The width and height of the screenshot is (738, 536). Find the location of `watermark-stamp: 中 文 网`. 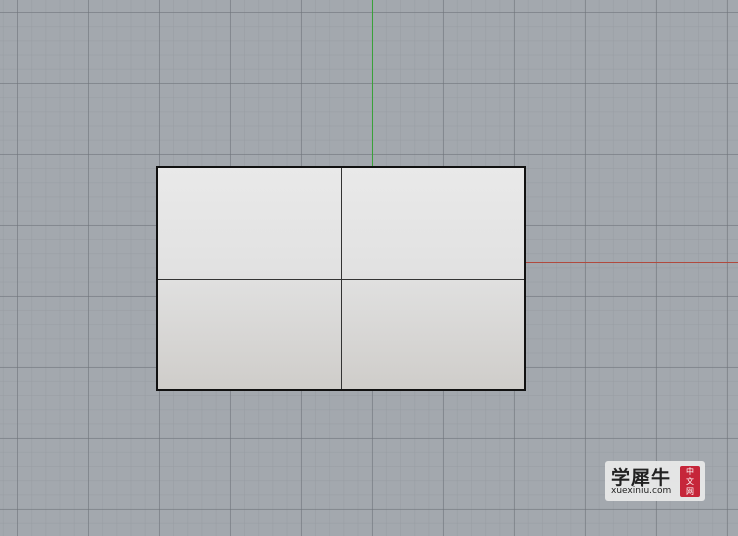

watermark-stamp: 中 文 网 is located at coordinates (690, 481).